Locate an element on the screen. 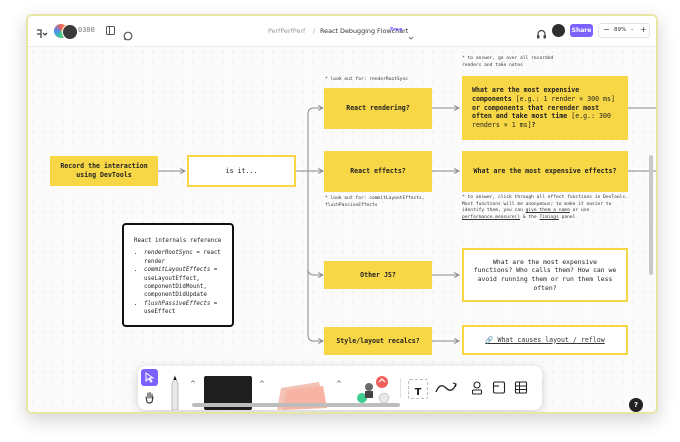 The image size is (680, 442). chevron-down-icon is located at coordinates (411, 35).